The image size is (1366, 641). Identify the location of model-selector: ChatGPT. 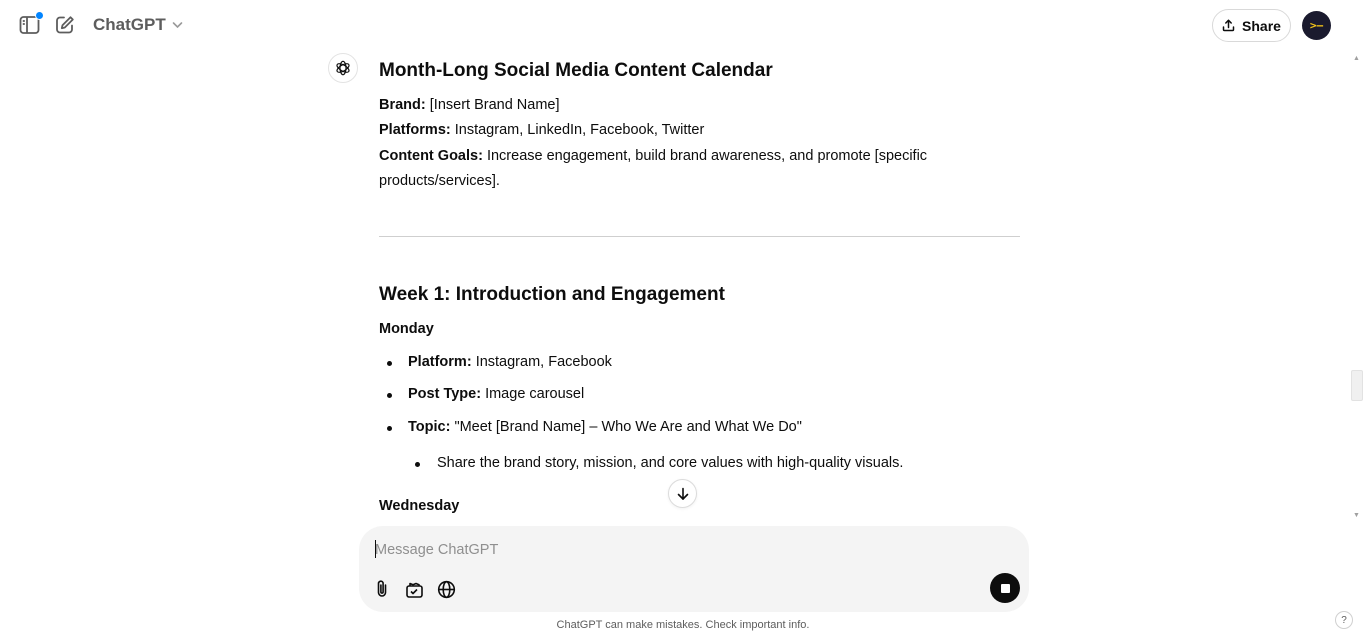
(138, 25).